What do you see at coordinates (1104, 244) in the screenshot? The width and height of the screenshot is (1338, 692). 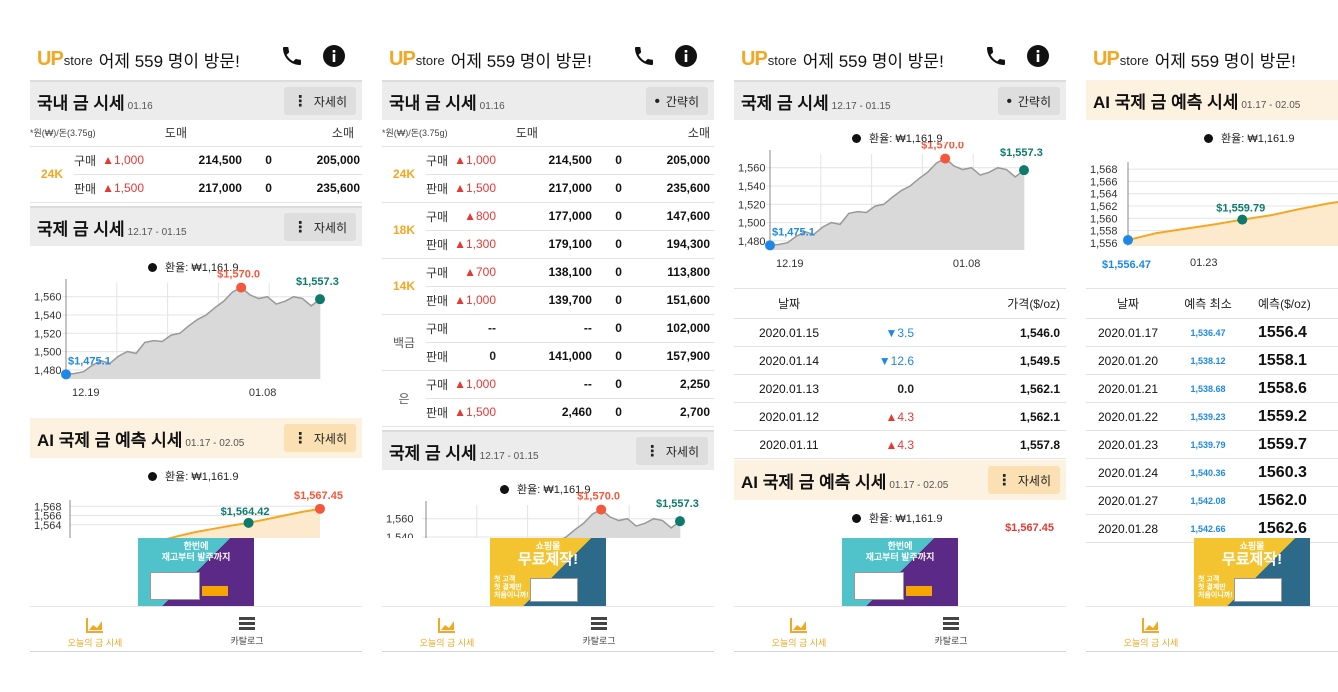 I see `y-tick-label: 1,556` at bounding box center [1104, 244].